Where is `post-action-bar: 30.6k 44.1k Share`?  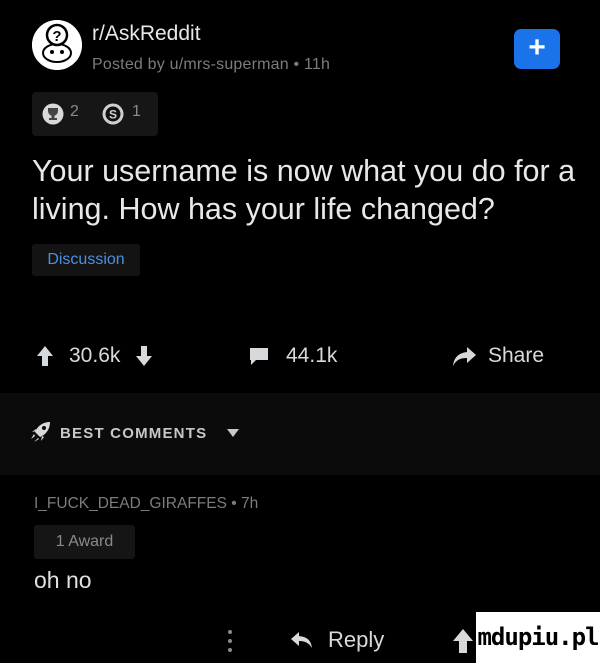 post-action-bar: 30.6k 44.1k Share is located at coordinates (300, 356).